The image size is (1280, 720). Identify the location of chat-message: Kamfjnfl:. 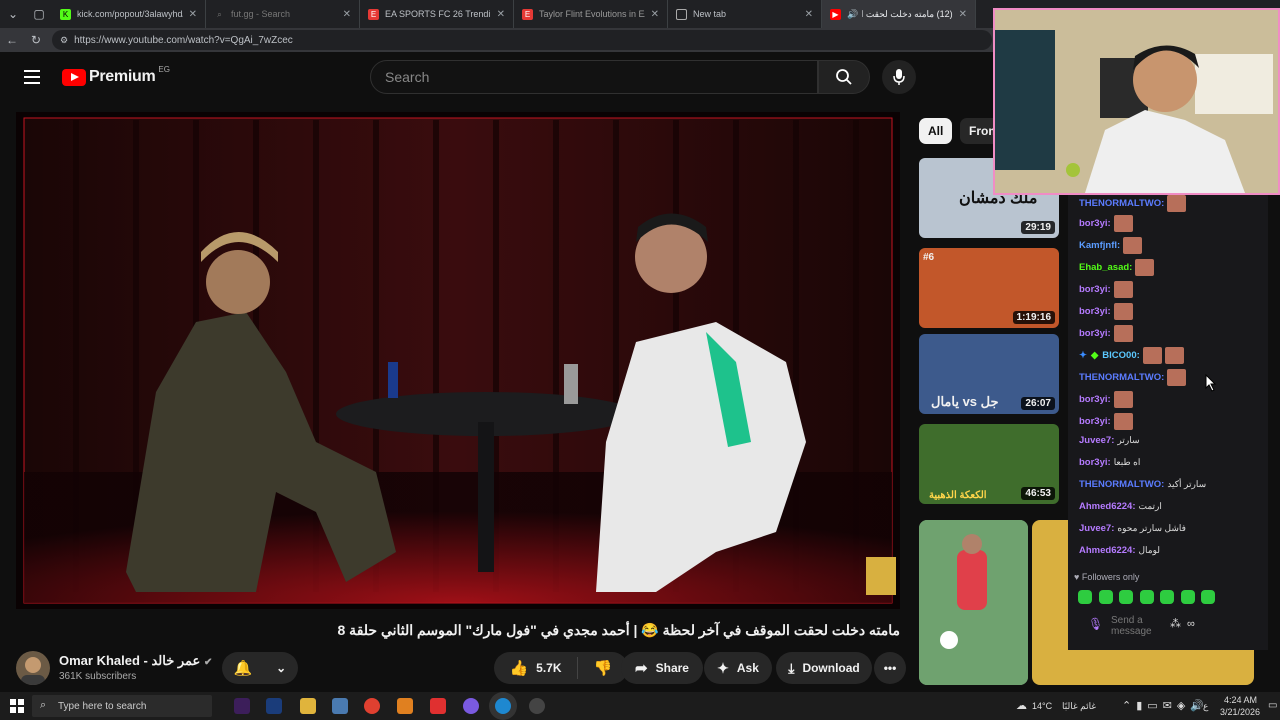
(1111, 245).